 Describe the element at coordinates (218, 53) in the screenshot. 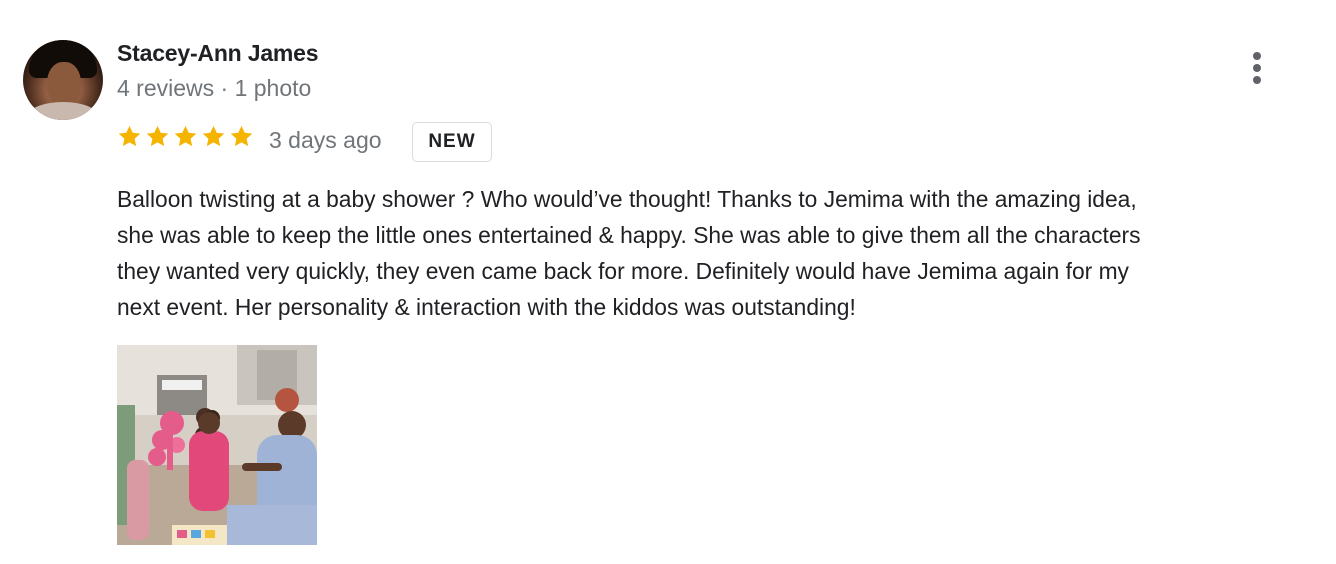

I see `reviewer-name: Stacey-Ann James` at that location.